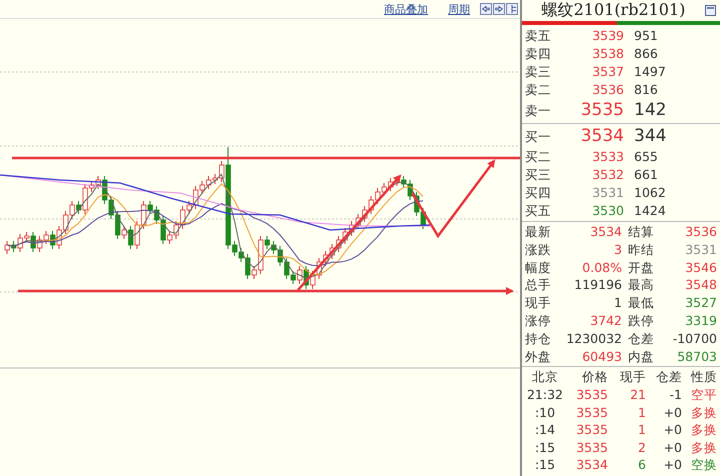  What do you see at coordinates (700, 232) in the screenshot?
I see `stat-value: 3536` at bounding box center [700, 232].